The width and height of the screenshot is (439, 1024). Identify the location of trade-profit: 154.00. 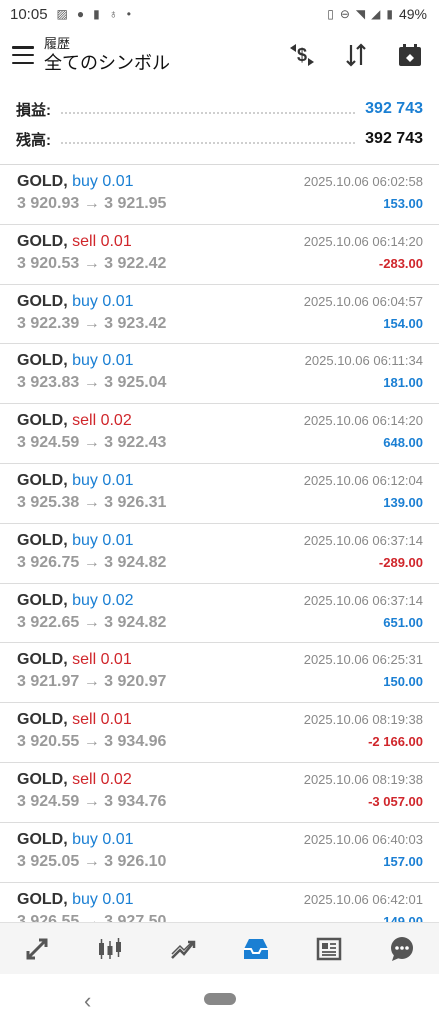
(403, 323).